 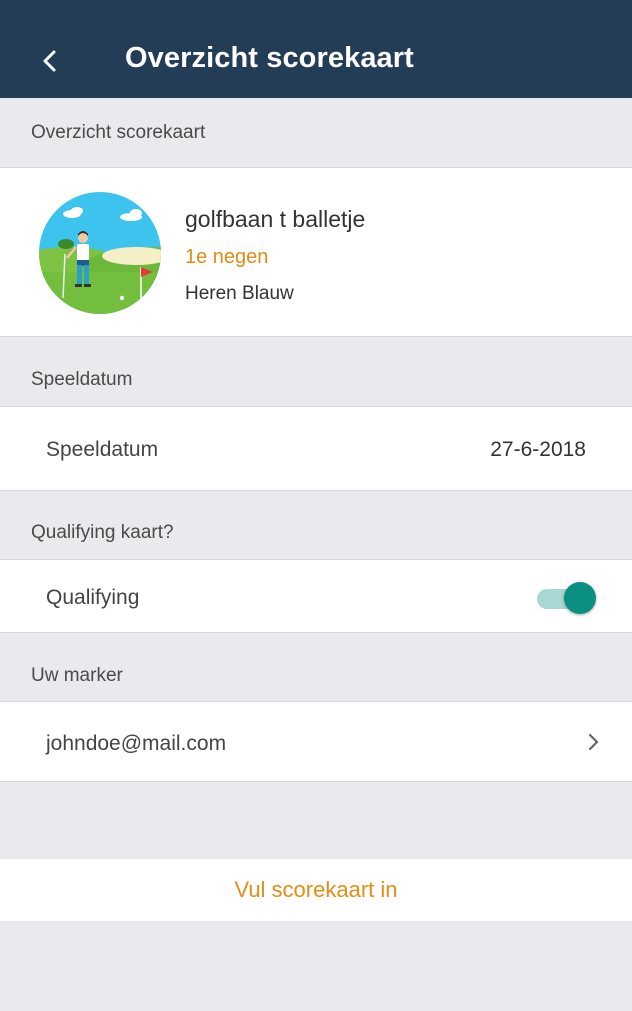 I want to click on chevron-left-icon, so click(x=49, y=61).